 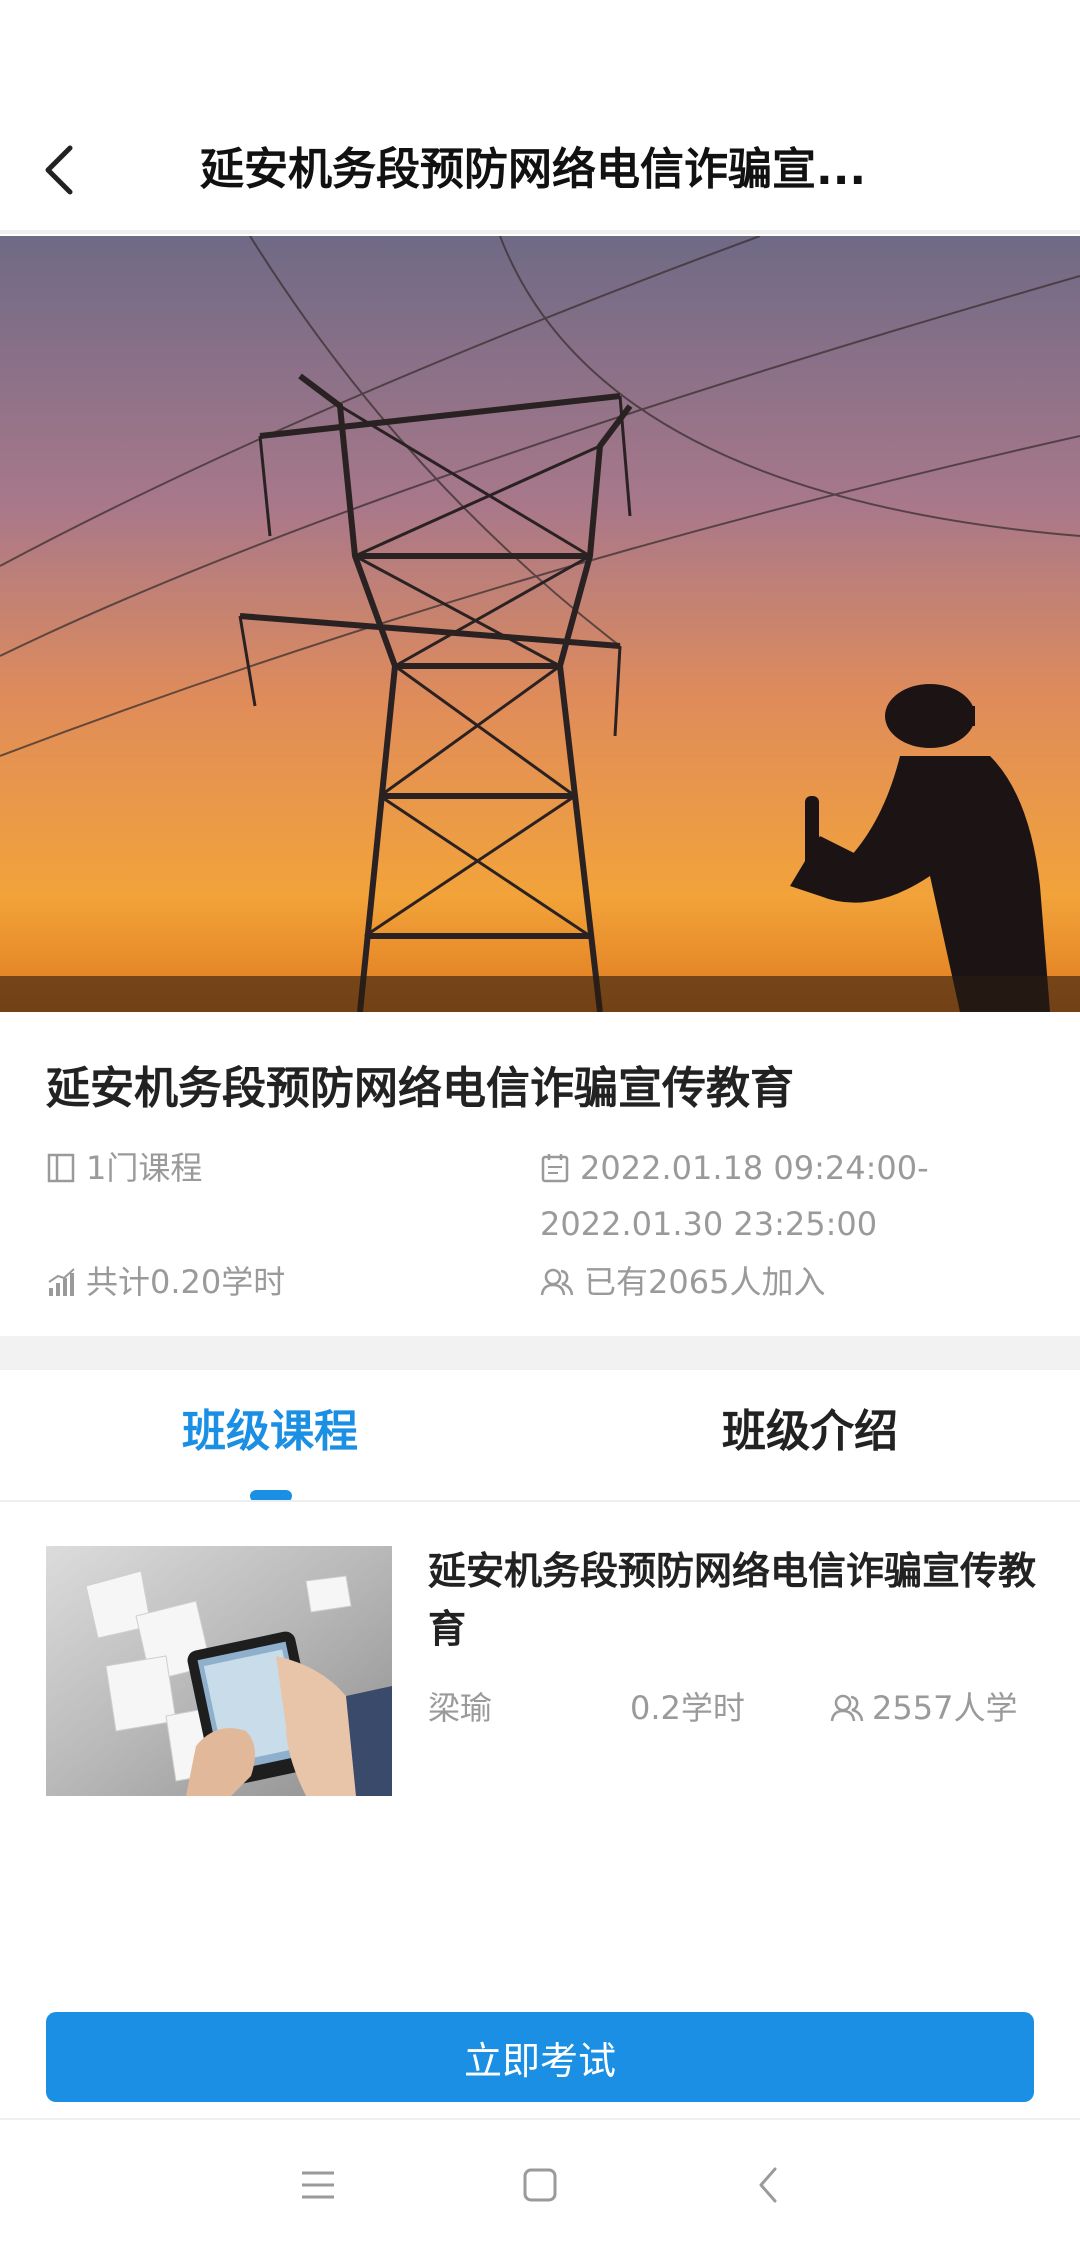 I want to click on menu-icon, so click(x=318, y=2185).